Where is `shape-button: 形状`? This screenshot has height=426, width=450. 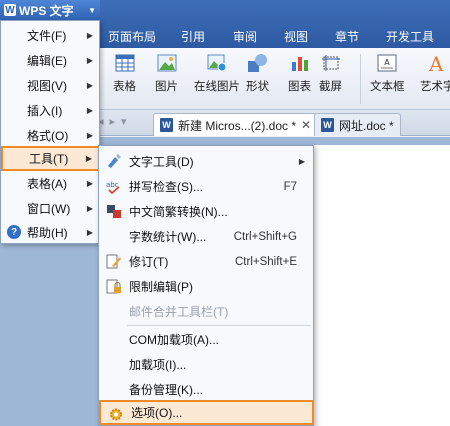
shape-button: 形状 is located at coordinates (257, 73).